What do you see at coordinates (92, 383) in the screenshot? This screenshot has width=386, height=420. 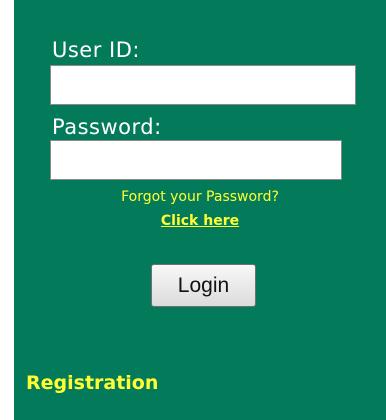 I see `registration-link: Registration` at bounding box center [92, 383].